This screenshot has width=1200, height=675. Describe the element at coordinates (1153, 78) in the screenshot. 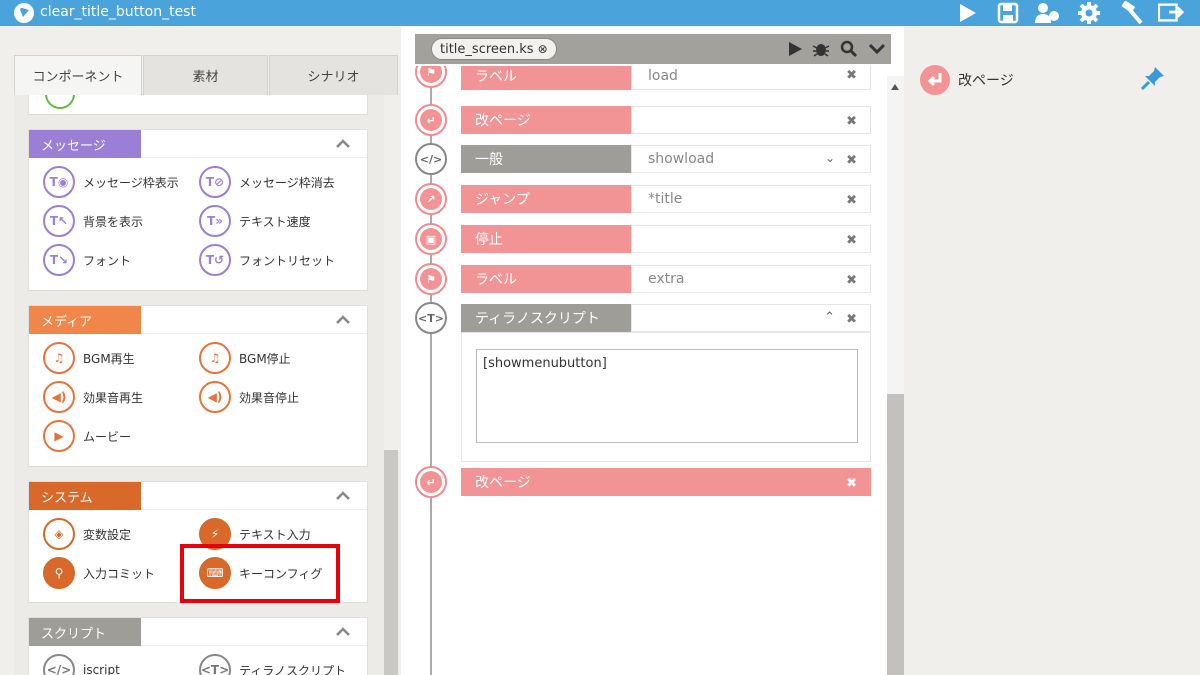

I see `pin-icon` at that location.